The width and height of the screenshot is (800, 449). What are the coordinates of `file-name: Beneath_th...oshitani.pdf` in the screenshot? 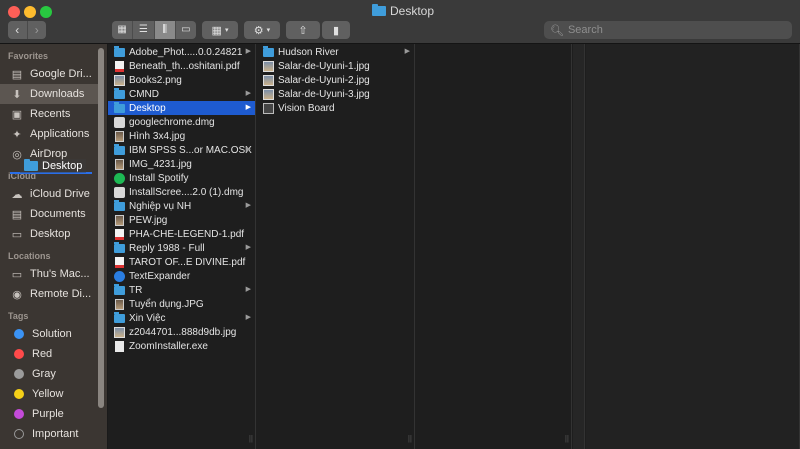 It's located at (184, 66).